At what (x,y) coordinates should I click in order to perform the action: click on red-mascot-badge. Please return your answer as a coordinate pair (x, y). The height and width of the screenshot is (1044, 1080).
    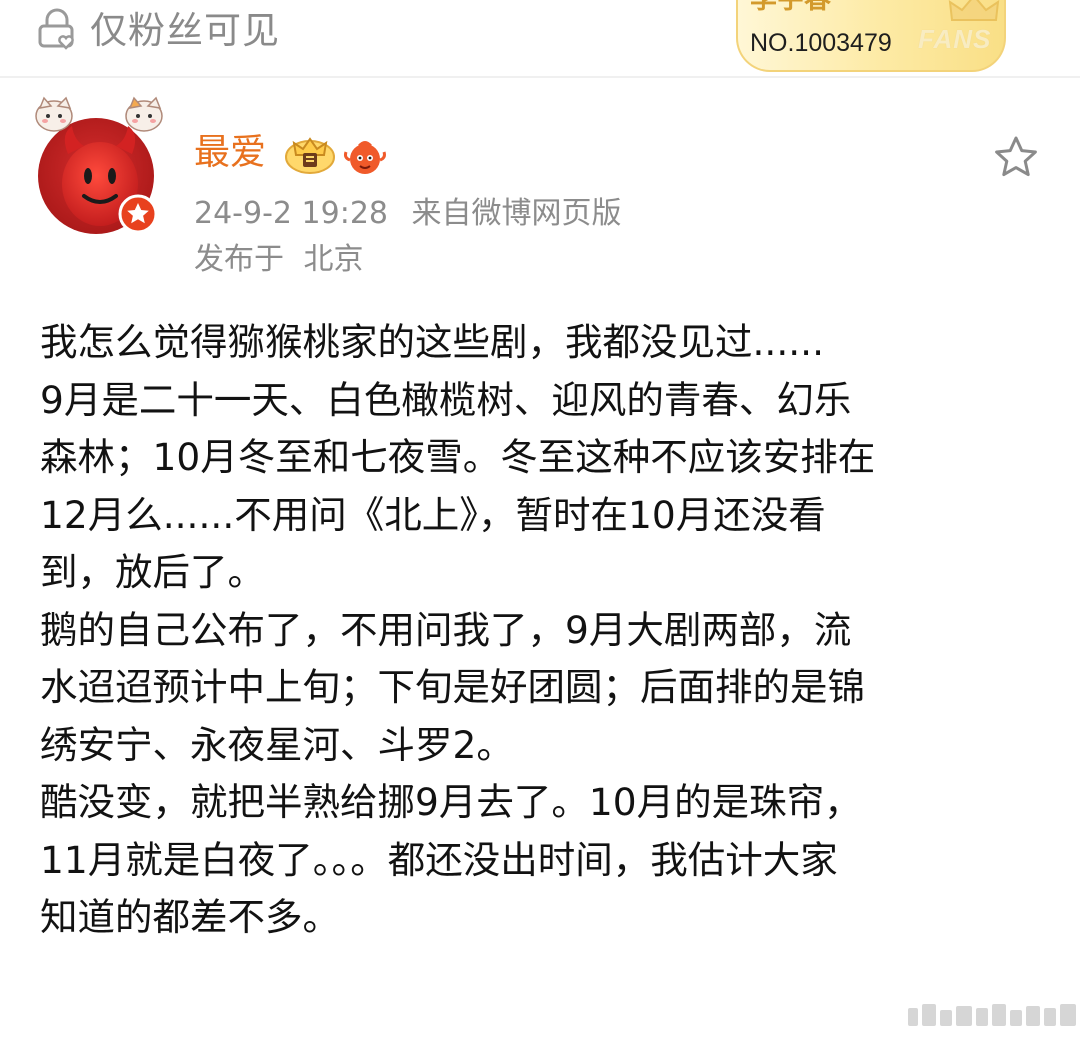
    Looking at the image, I should click on (365, 156).